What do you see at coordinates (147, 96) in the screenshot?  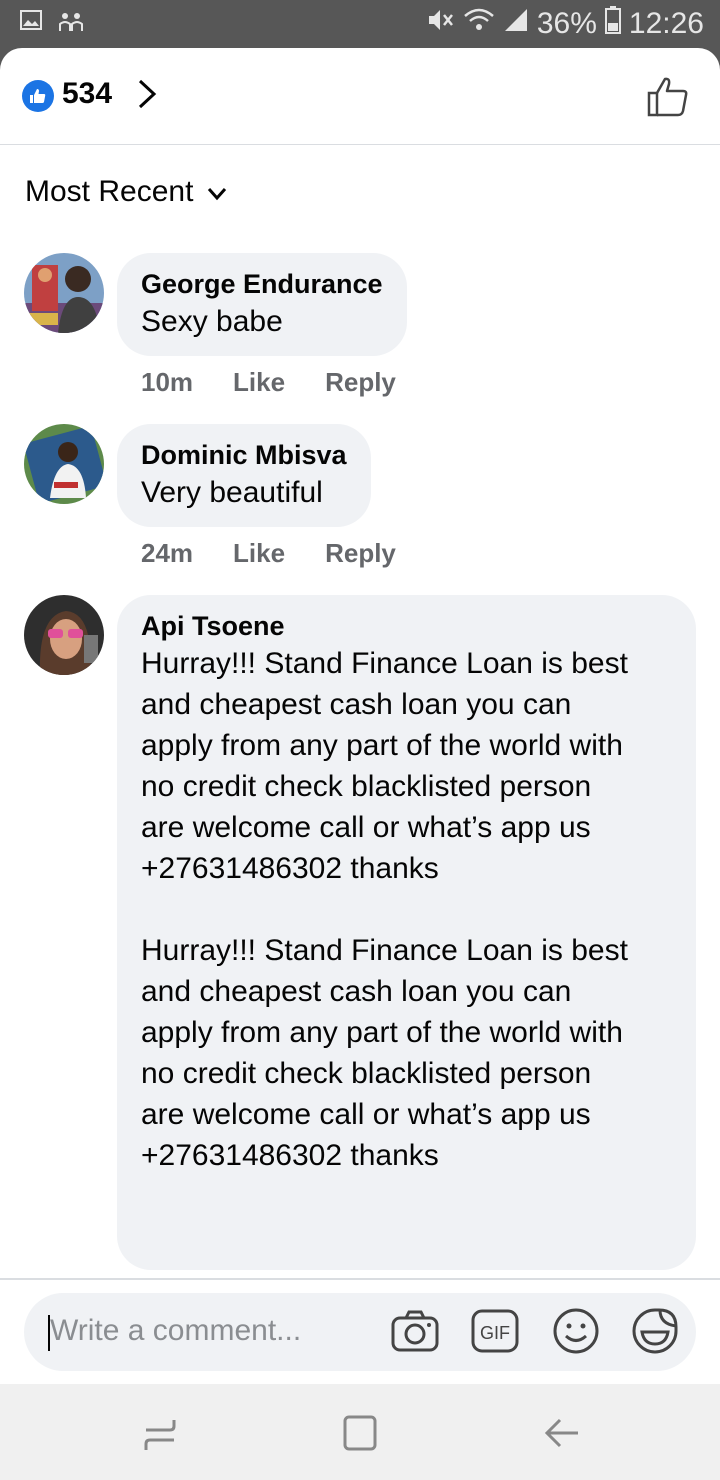 I see `chevron-right-icon` at bounding box center [147, 96].